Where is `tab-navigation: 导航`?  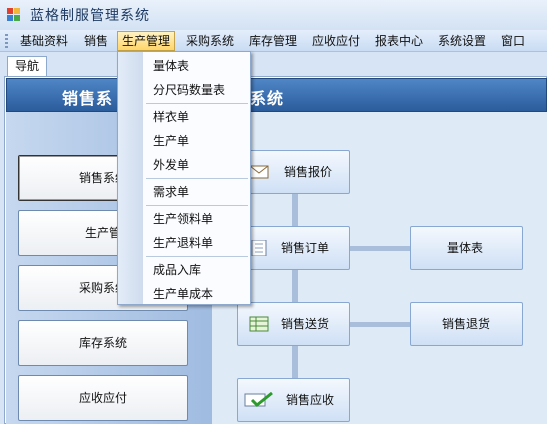
tab-navigation: 导航 is located at coordinates (27, 66).